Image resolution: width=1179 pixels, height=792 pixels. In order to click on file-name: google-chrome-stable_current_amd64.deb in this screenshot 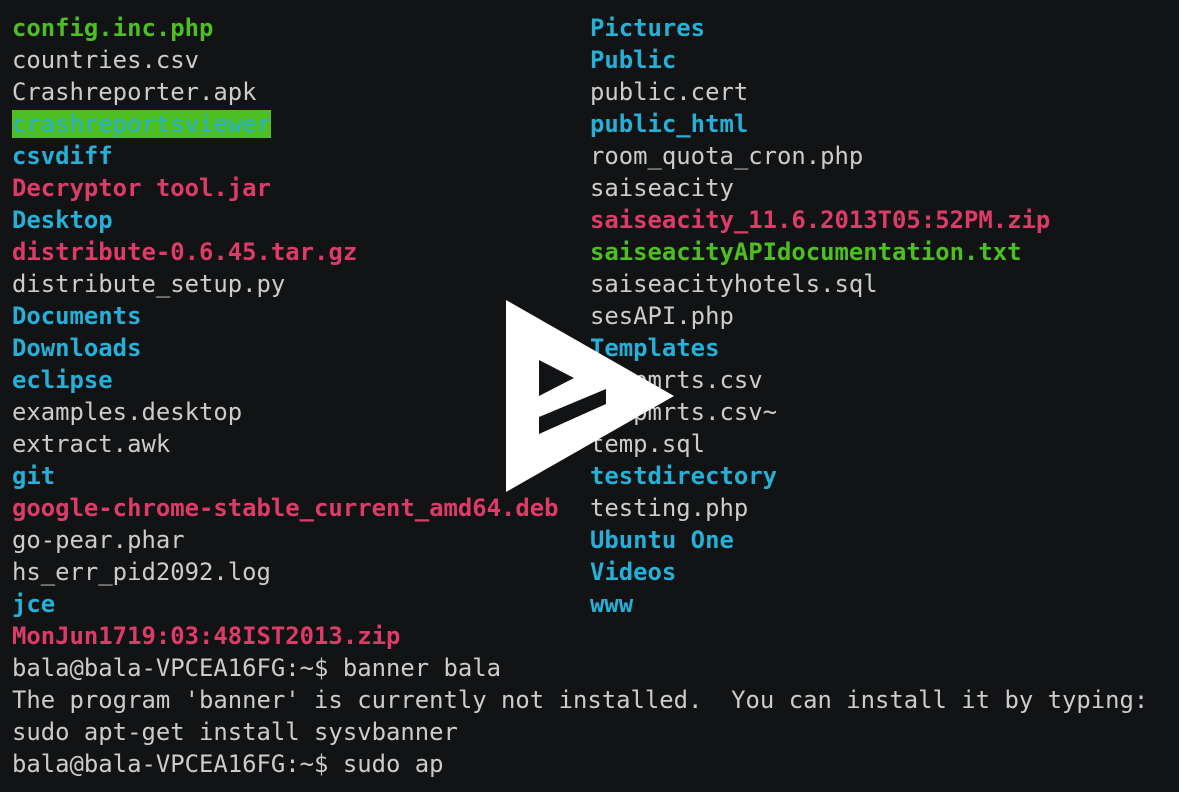, I will do `click(285, 508)`.